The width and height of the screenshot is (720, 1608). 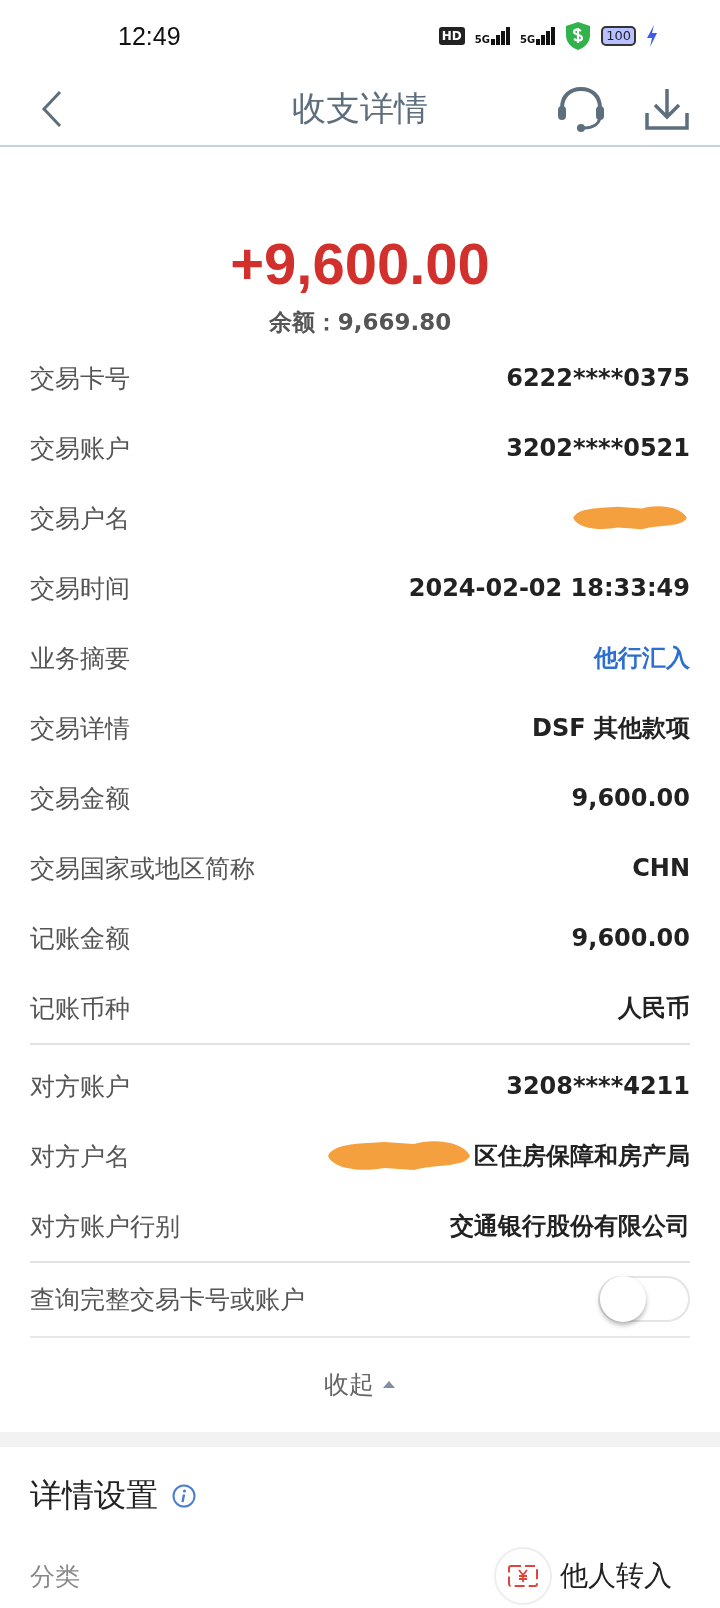 What do you see at coordinates (661, 868) in the screenshot?
I see `field-value: CHN` at bounding box center [661, 868].